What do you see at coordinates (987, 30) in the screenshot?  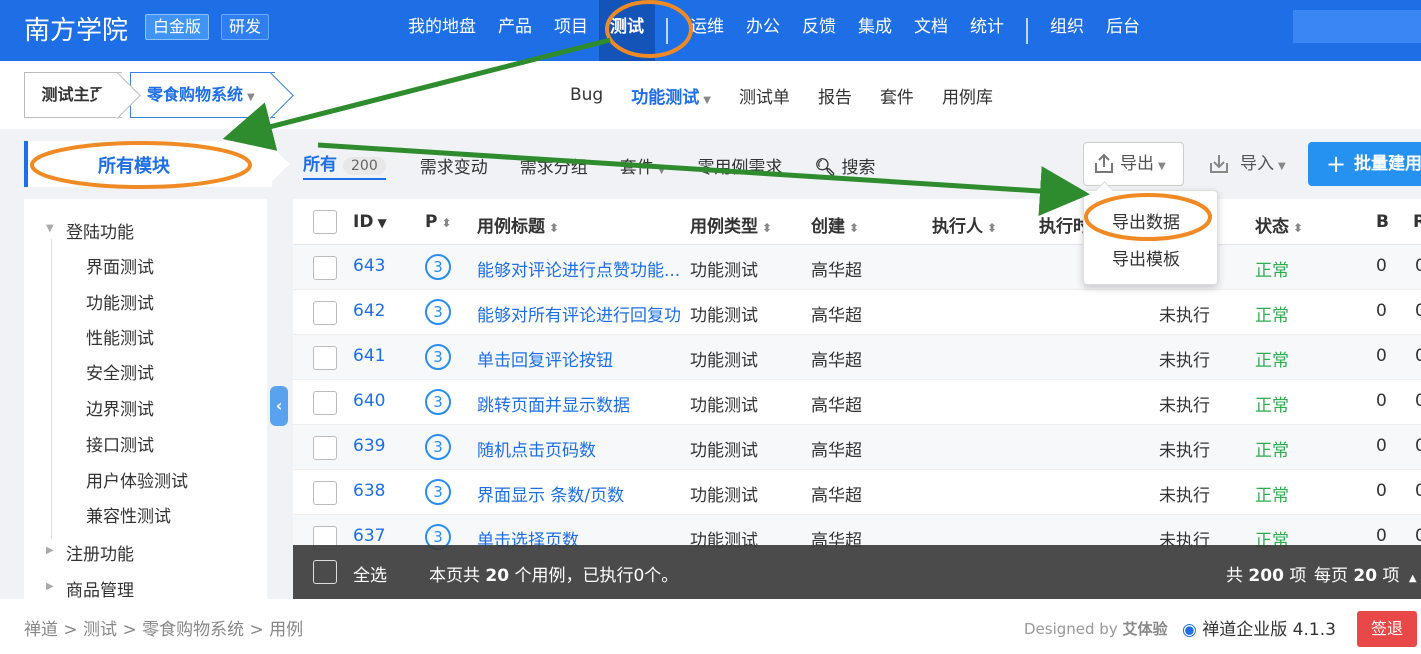 I see `nav-stats: 统计` at bounding box center [987, 30].